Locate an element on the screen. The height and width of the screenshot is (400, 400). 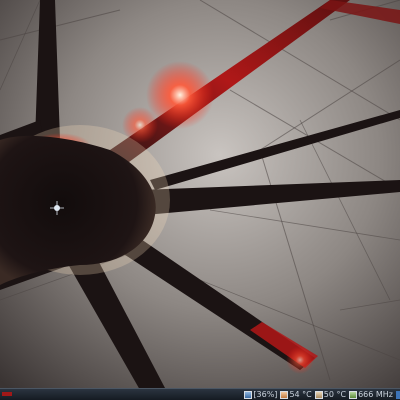
cpu-temp-applet: 54 °C is located at coordinates (296, 394).